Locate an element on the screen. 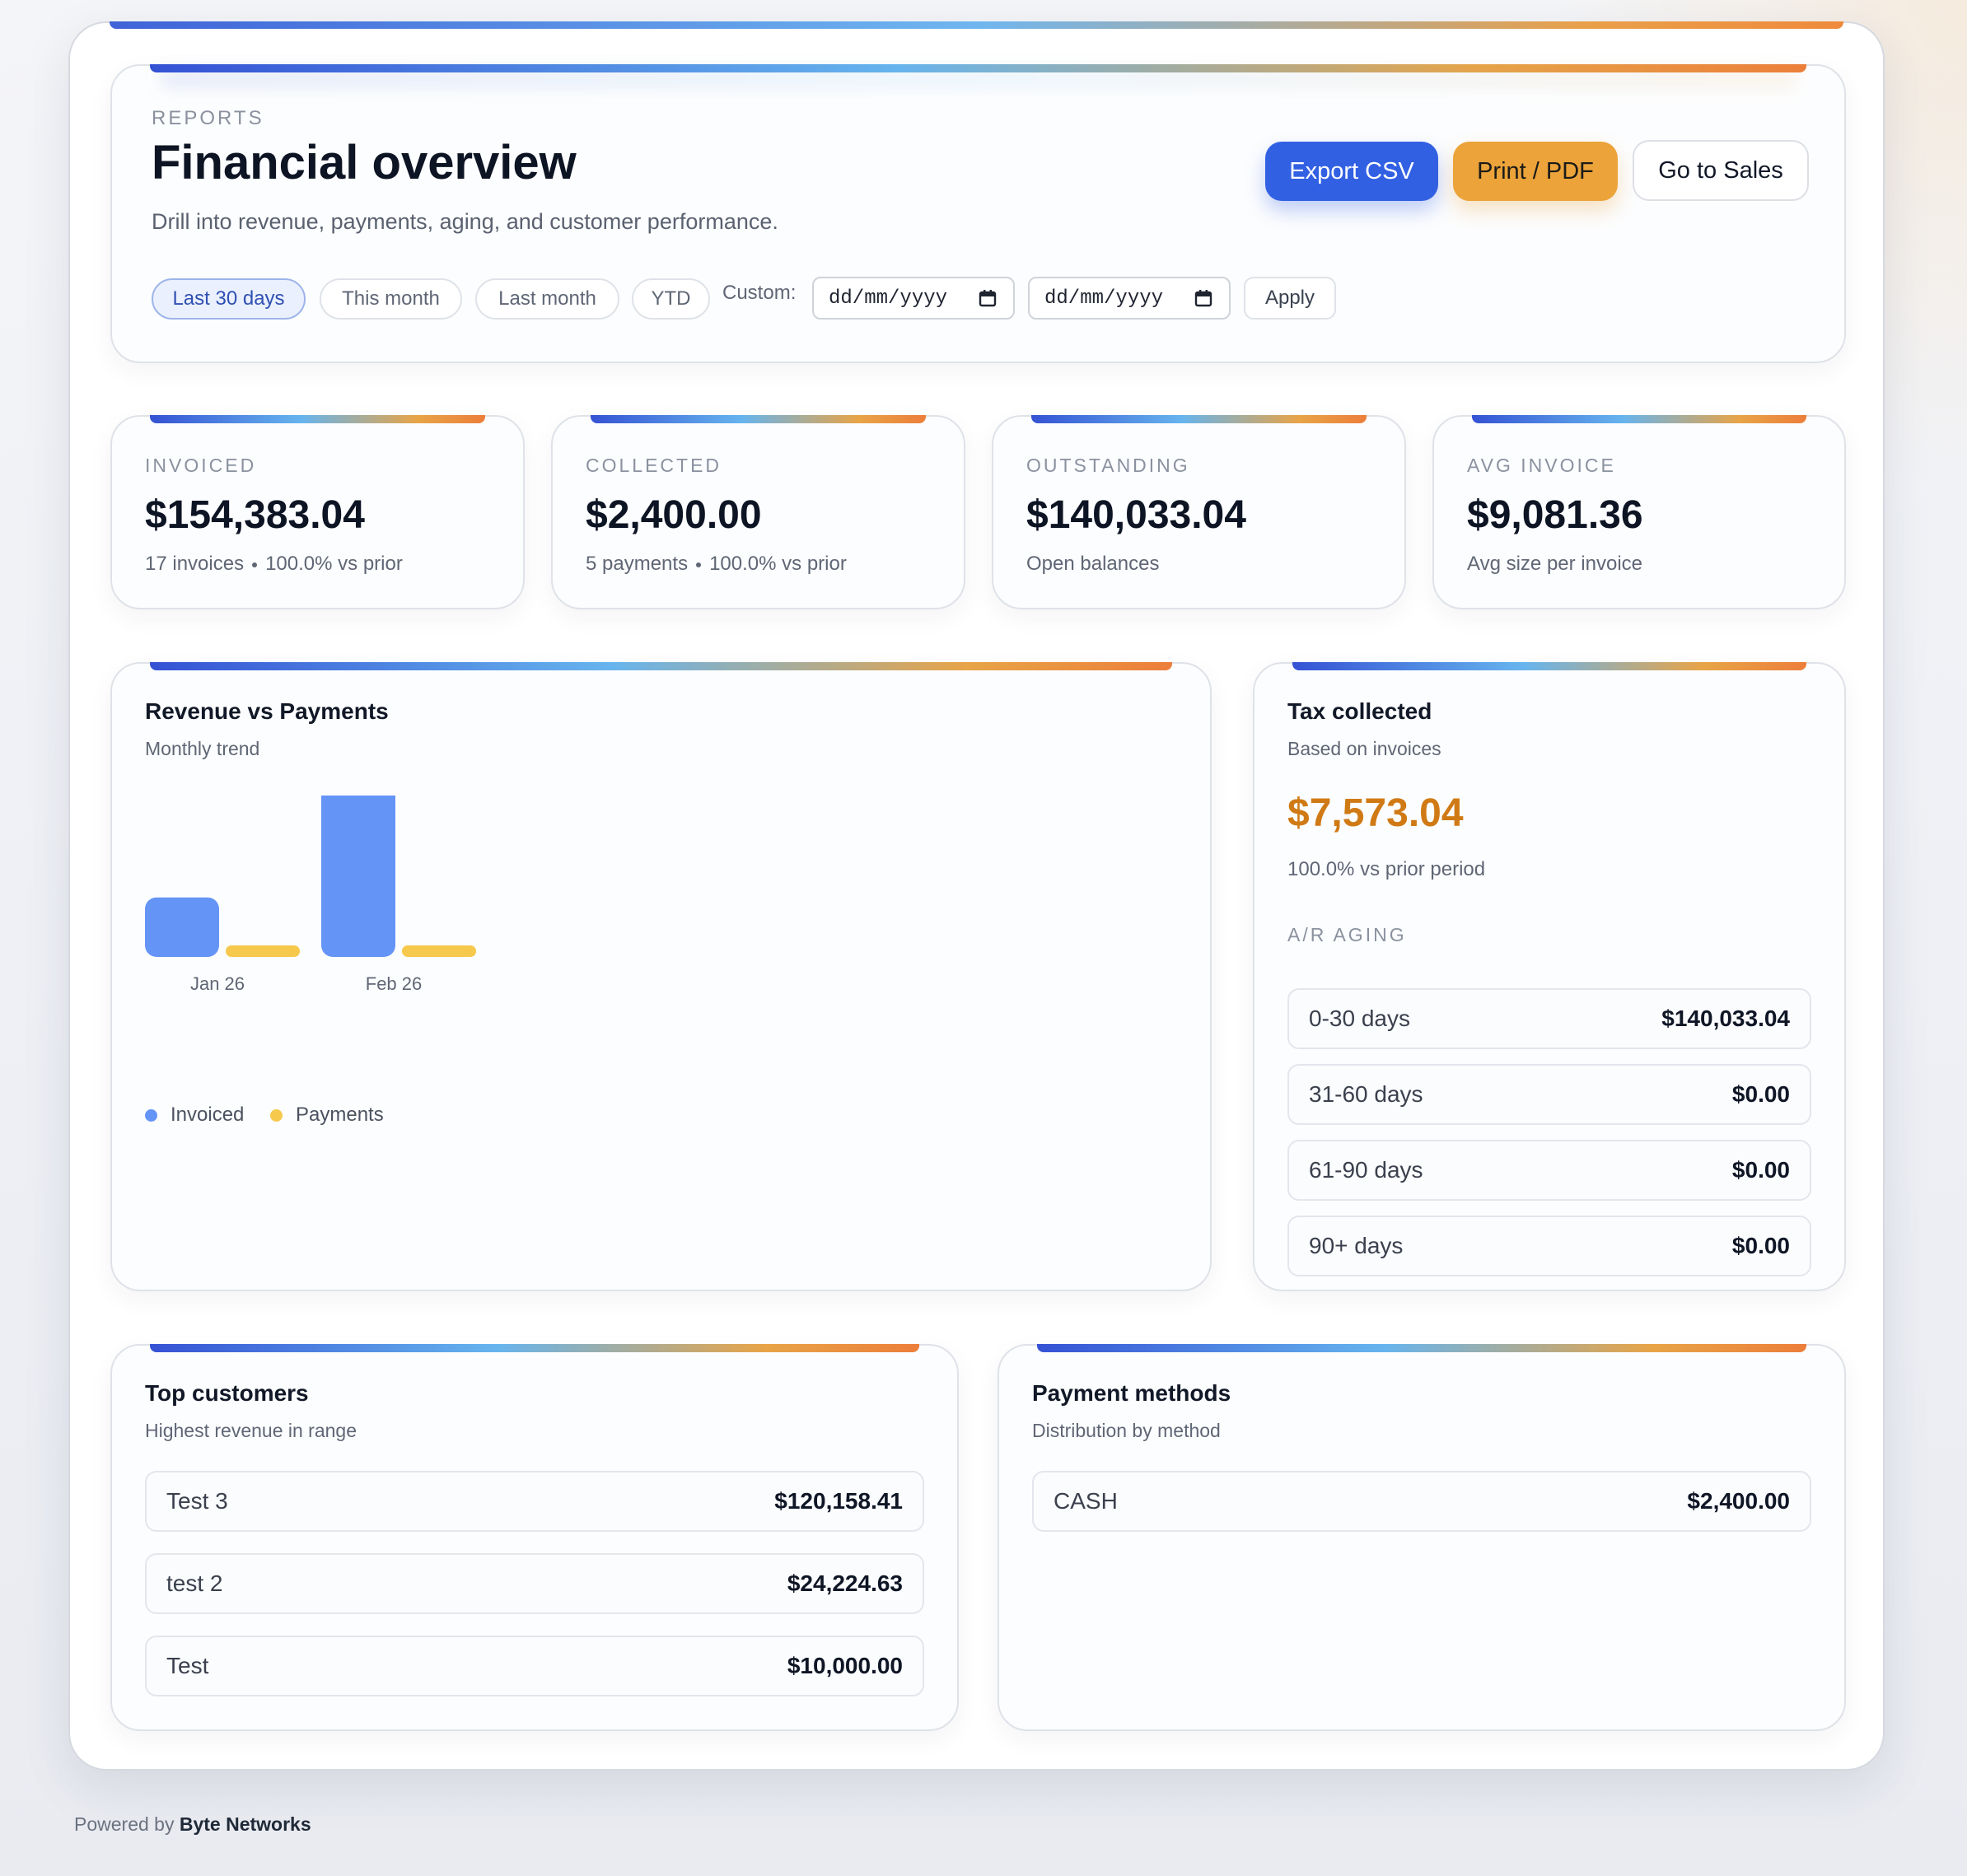  customer-name: test 2 is located at coordinates (194, 1583).